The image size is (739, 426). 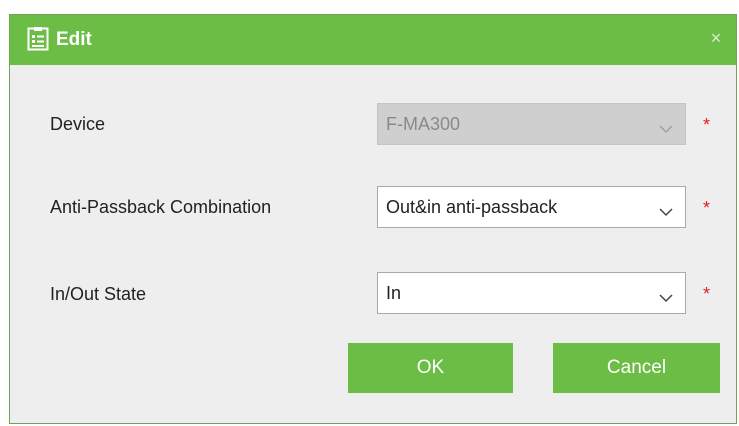 I want to click on combination-required-marker: *, so click(x=707, y=208).